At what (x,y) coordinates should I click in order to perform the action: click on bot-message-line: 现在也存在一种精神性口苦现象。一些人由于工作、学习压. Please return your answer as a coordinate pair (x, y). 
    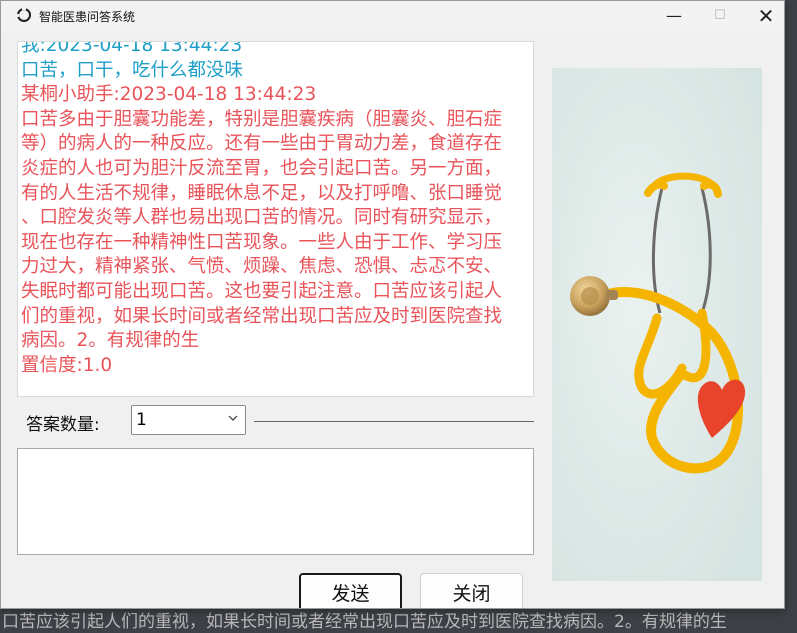
    Looking at the image, I should click on (262, 242).